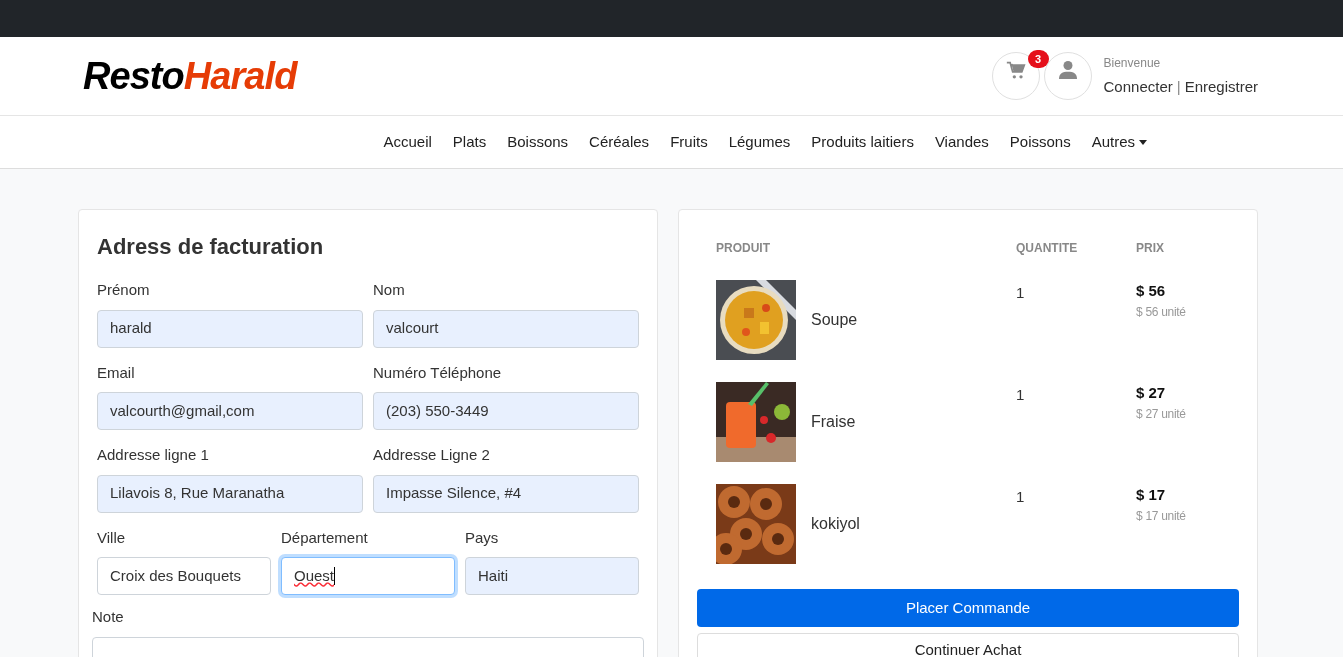 Image resolution: width=1343 pixels, height=657 pixels. Describe the element at coordinates (1161, 312) in the screenshot. I see `unit-price-text: $ 56 unité` at that location.